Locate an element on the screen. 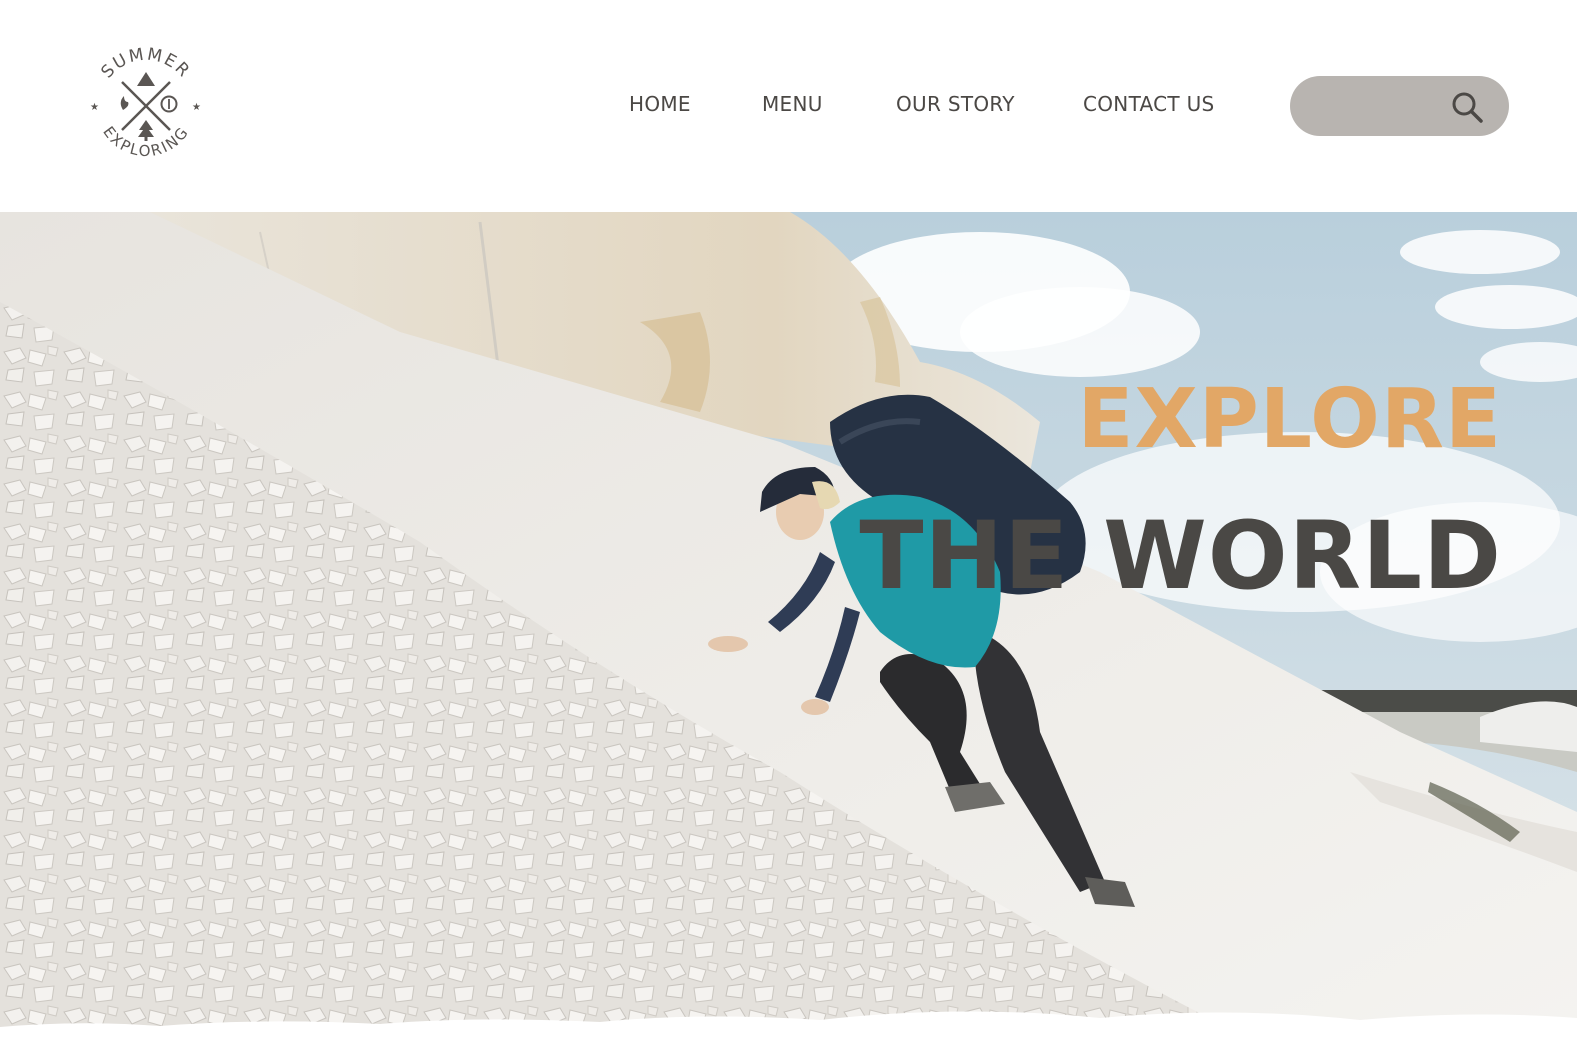 The height and width of the screenshot is (1039, 1577). search-bar is located at coordinates (1399, 106).